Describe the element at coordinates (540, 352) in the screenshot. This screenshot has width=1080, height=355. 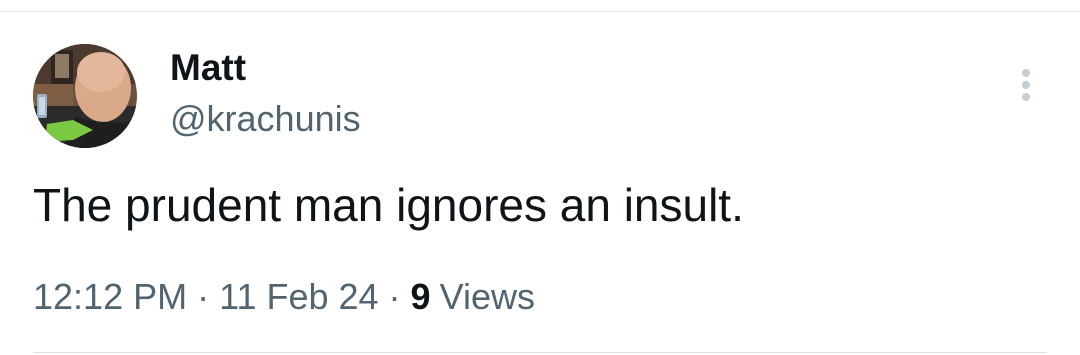
I see `bottom-divider` at that location.